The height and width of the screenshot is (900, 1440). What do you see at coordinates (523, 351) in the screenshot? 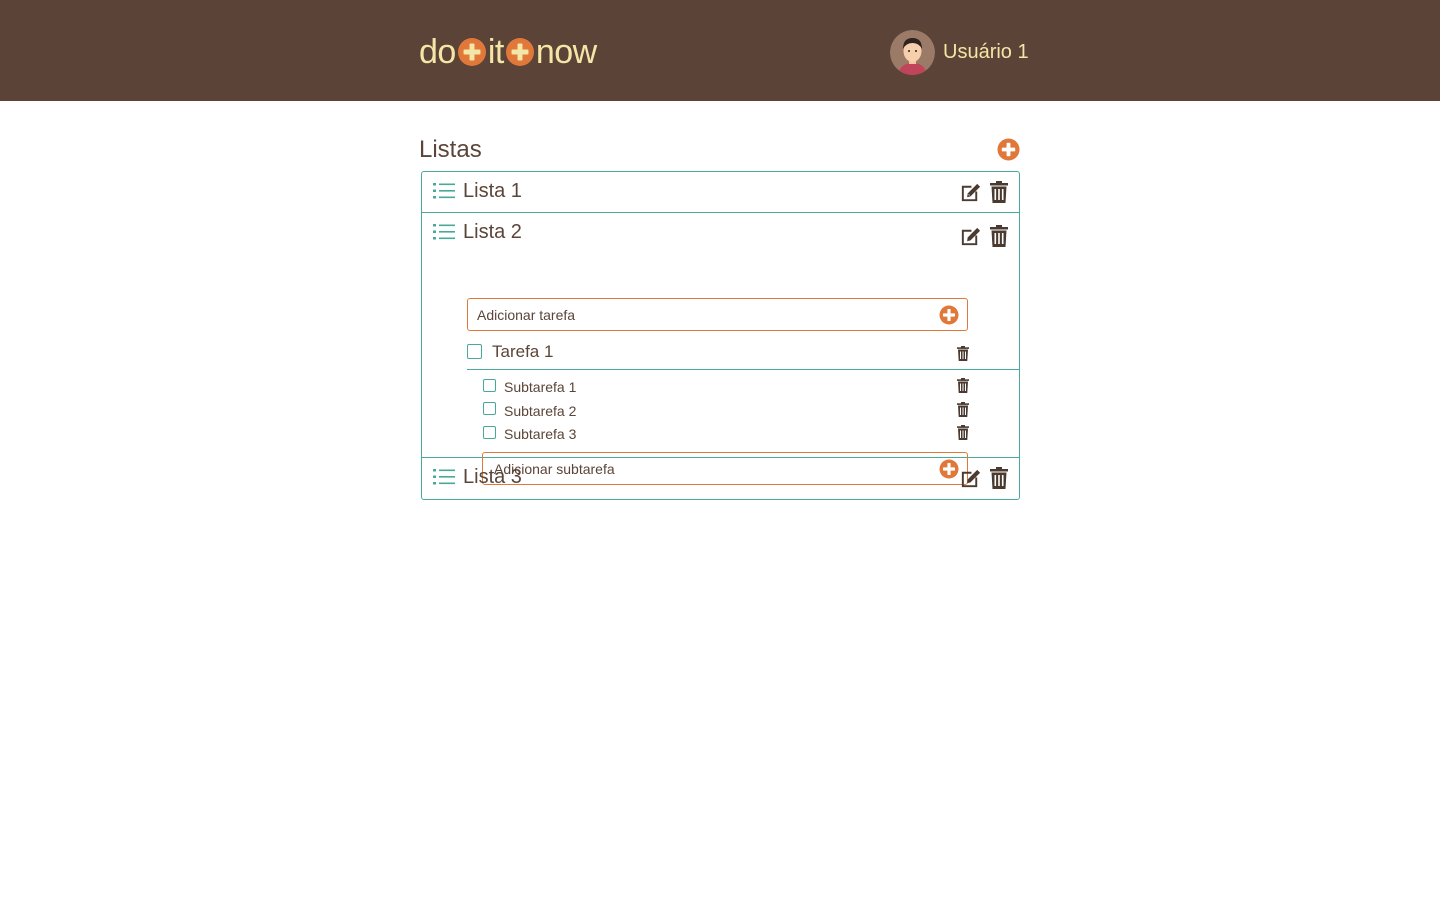
I see `task-name: Tarefa 1` at bounding box center [523, 351].